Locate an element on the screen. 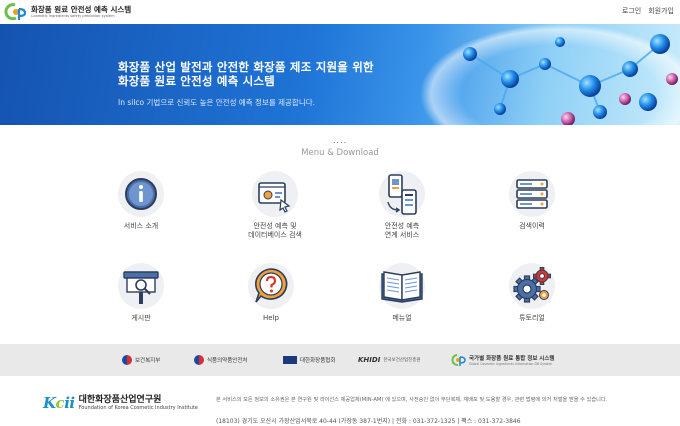 The height and width of the screenshot is (426, 680). partner-name: 한국보건산업진흥원 is located at coordinates (402, 360).